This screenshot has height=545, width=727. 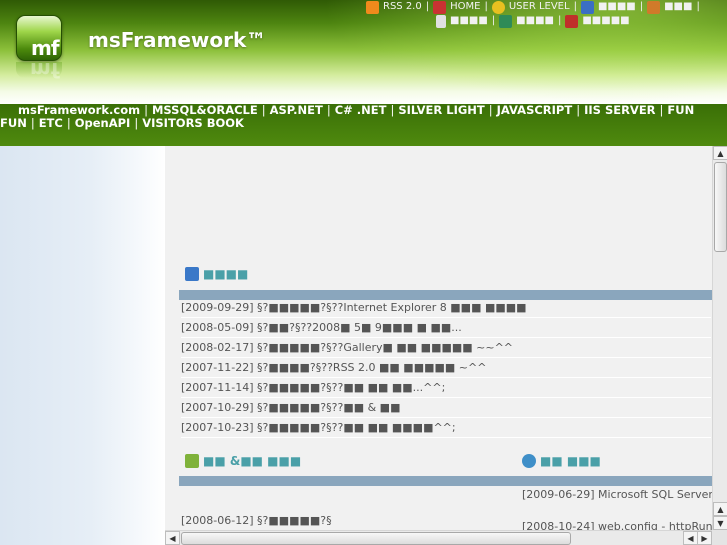 What do you see at coordinates (45, 70) in the screenshot?
I see `logo-reflection-text: mf` at bounding box center [45, 70].